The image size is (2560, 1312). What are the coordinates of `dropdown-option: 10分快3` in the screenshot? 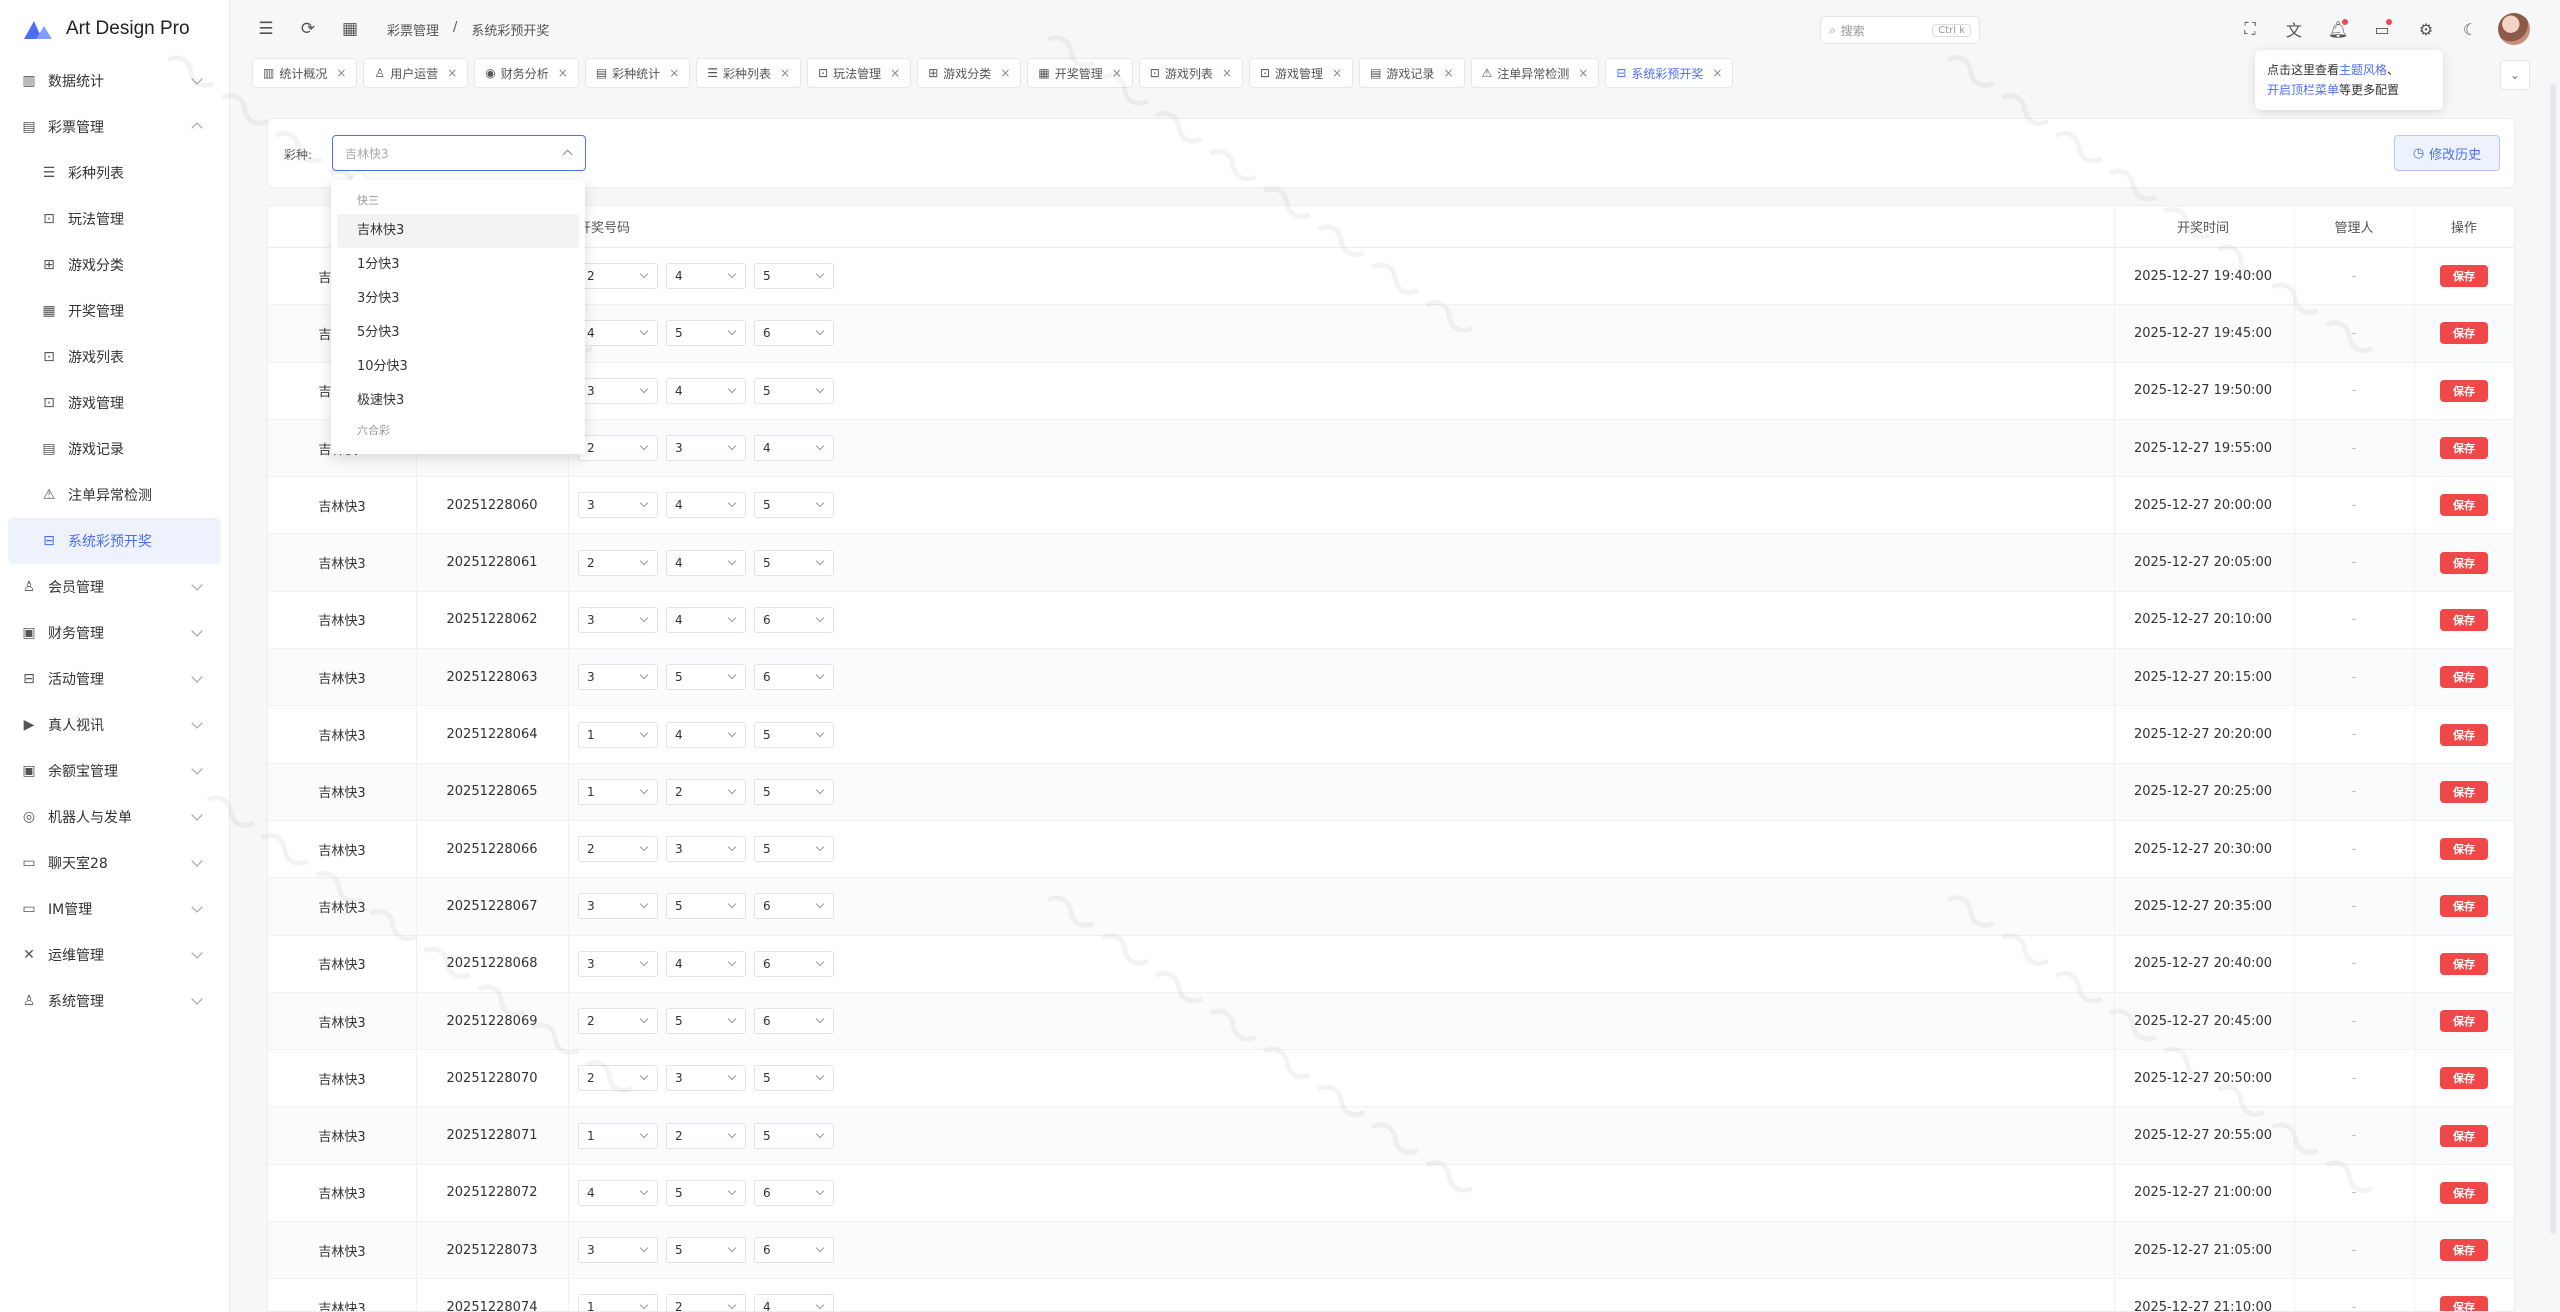 It's located at (458, 367).